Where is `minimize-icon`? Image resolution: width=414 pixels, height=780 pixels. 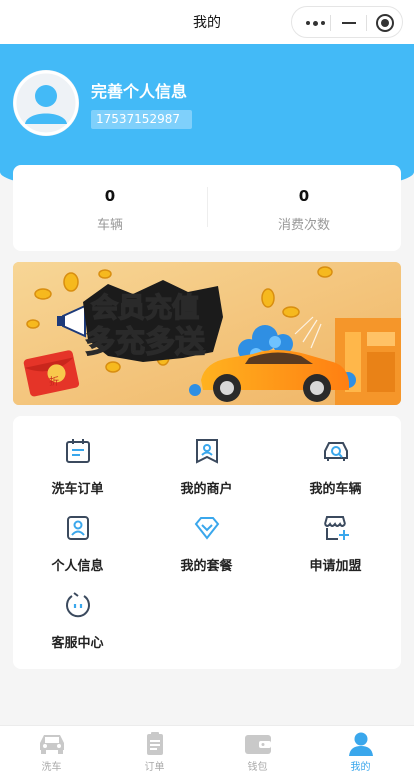 minimize-icon is located at coordinates (349, 23).